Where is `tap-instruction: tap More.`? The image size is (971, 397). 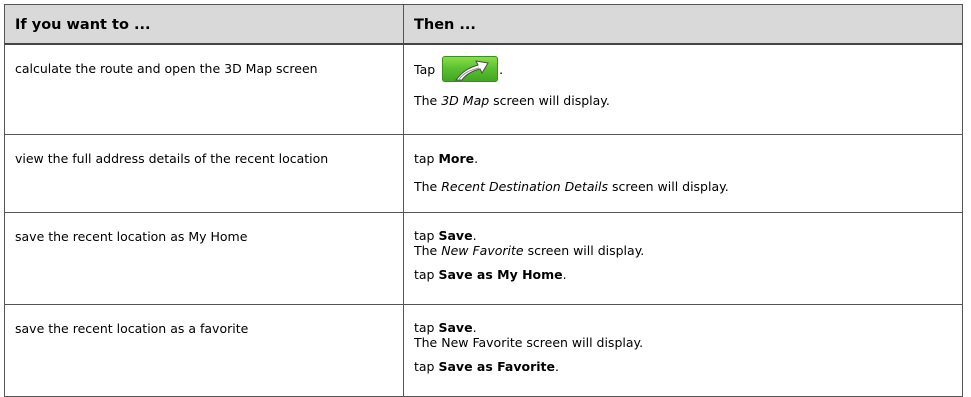 tap-instruction: tap More. is located at coordinates (683, 158).